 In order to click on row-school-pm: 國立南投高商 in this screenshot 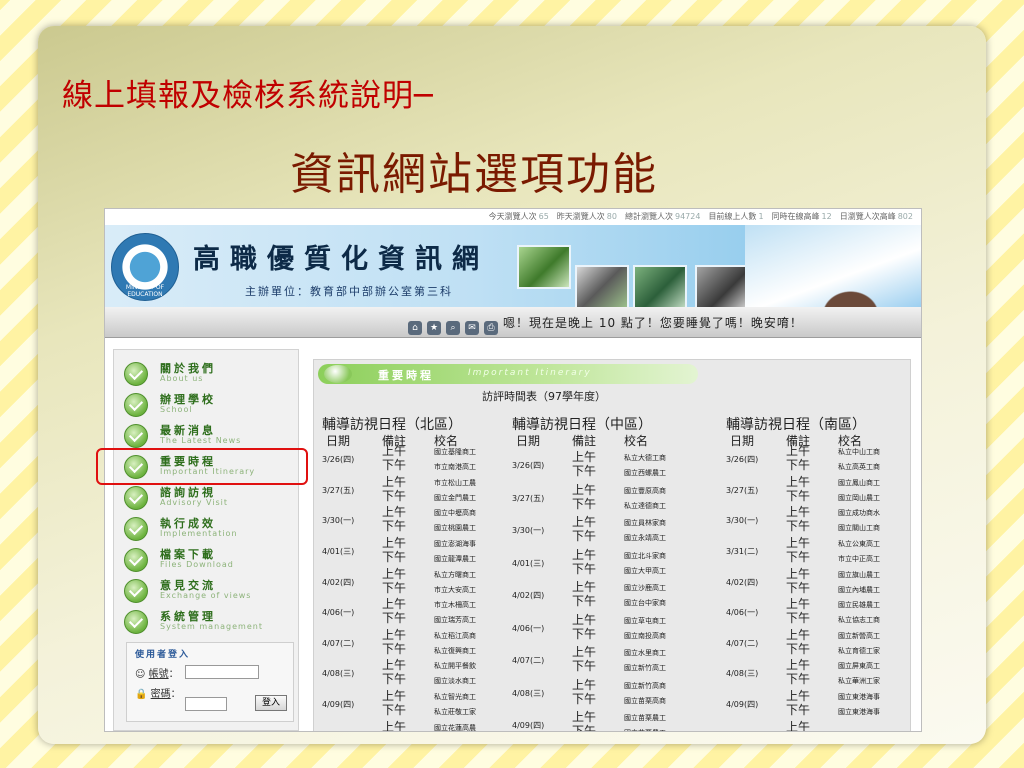, I will do `click(645, 636)`.